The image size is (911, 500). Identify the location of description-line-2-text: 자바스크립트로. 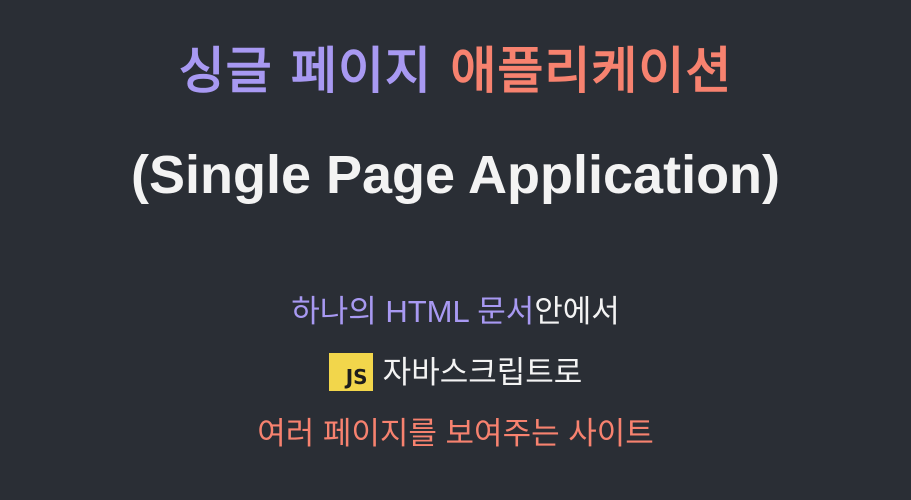
(482, 372).